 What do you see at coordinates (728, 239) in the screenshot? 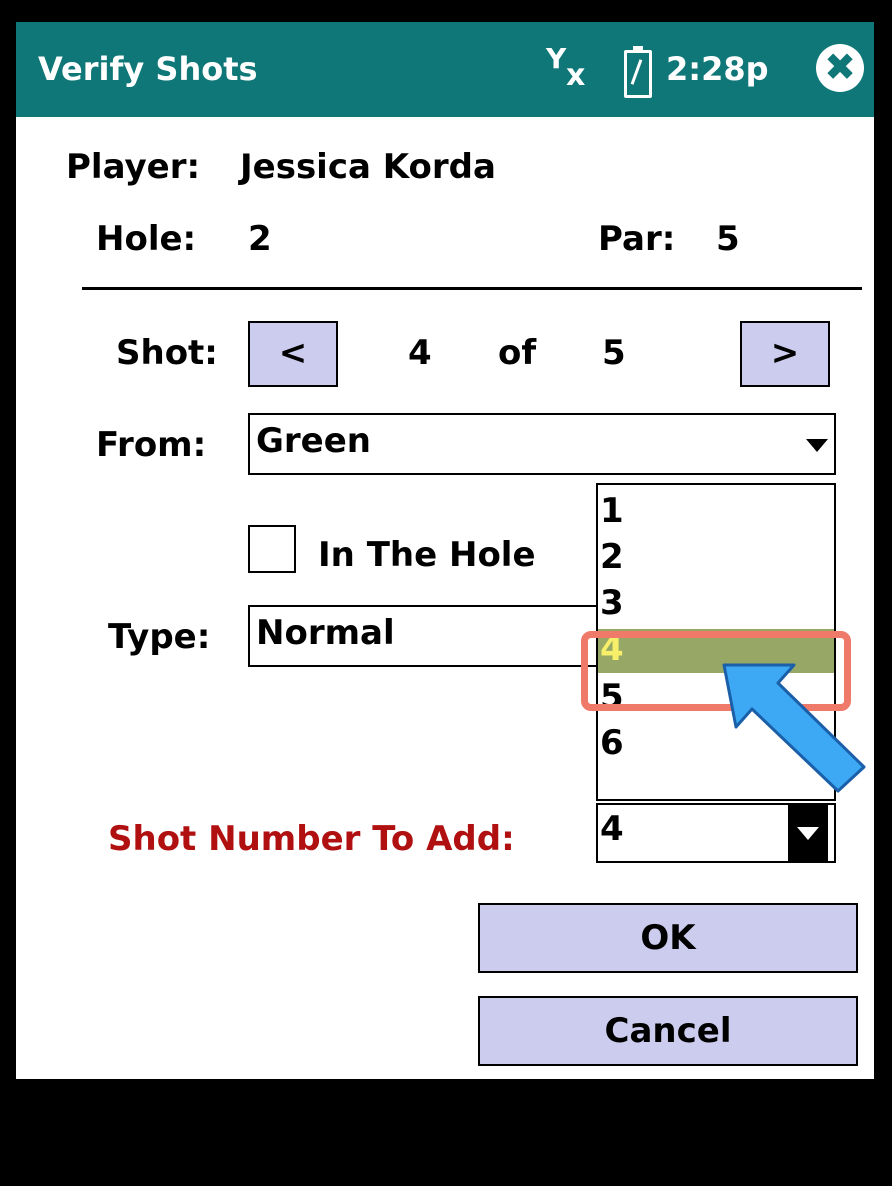
I see `par-value: 5` at bounding box center [728, 239].